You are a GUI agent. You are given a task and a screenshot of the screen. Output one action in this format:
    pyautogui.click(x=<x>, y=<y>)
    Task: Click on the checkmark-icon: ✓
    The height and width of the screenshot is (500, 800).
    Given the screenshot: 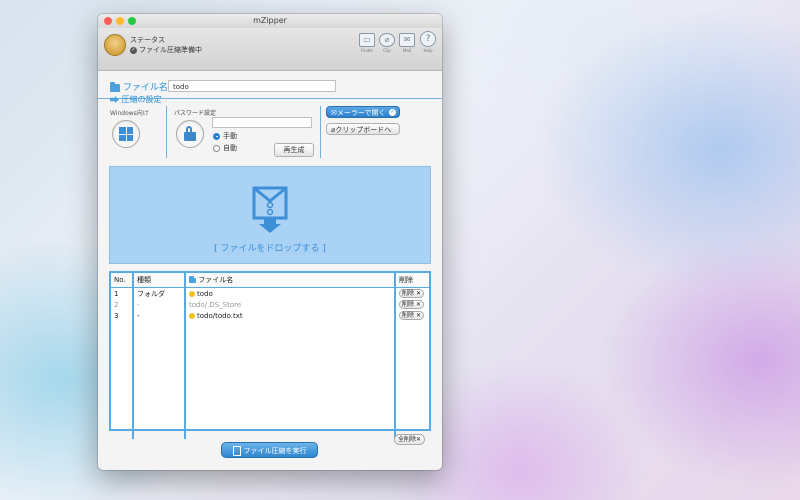 What is the action you would take?
    pyautogui.click(x=392, y=112)
    